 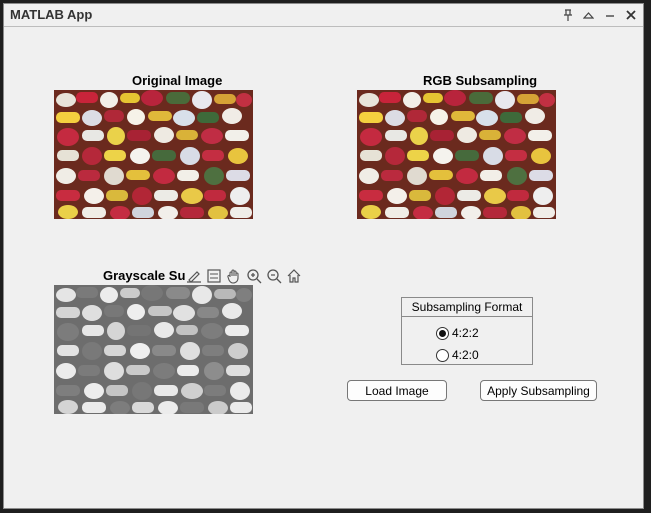 I want to click on close-icon, so click(x=630, y=15).